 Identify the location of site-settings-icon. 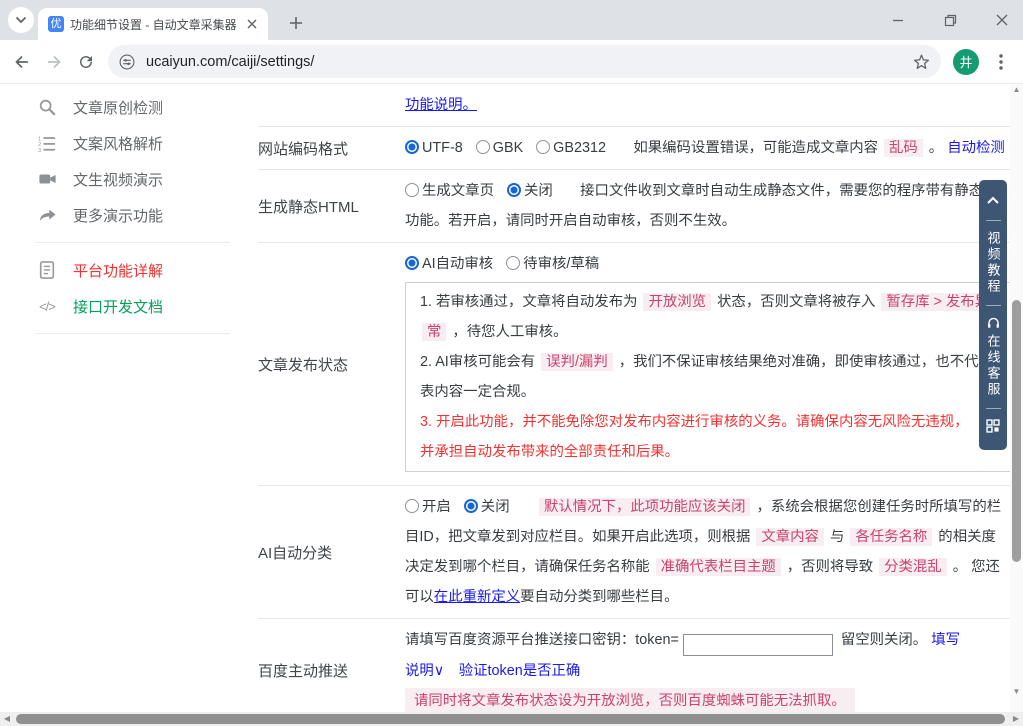
(127, 62).